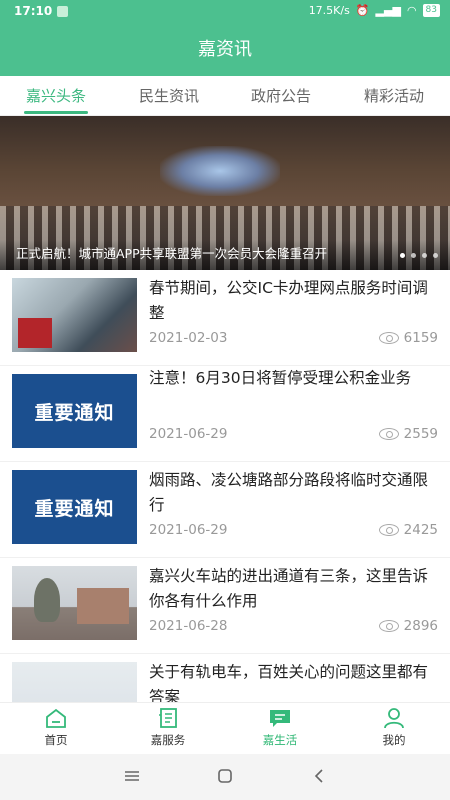  I want to click on system-nav-bar, so click(225, 777).